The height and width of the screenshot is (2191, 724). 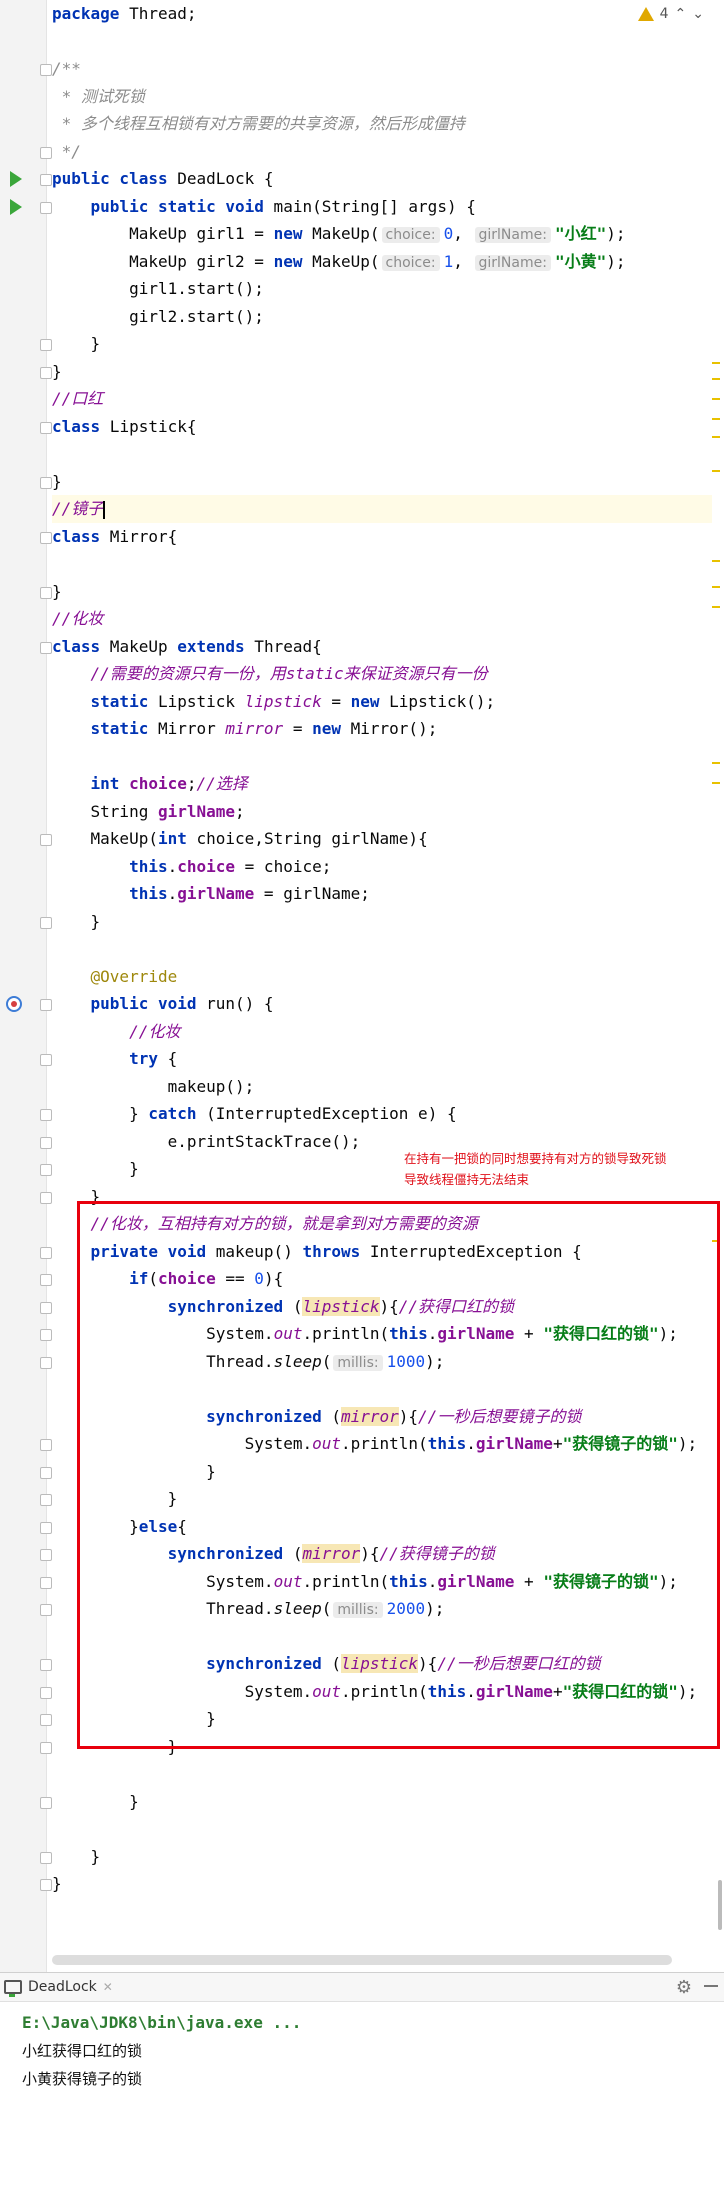 What do you see at coordinates (254, 1114) in the screenshot?
I see `code-line: } catch (InterruptedException e) {` at bounding box center [254, 1114].